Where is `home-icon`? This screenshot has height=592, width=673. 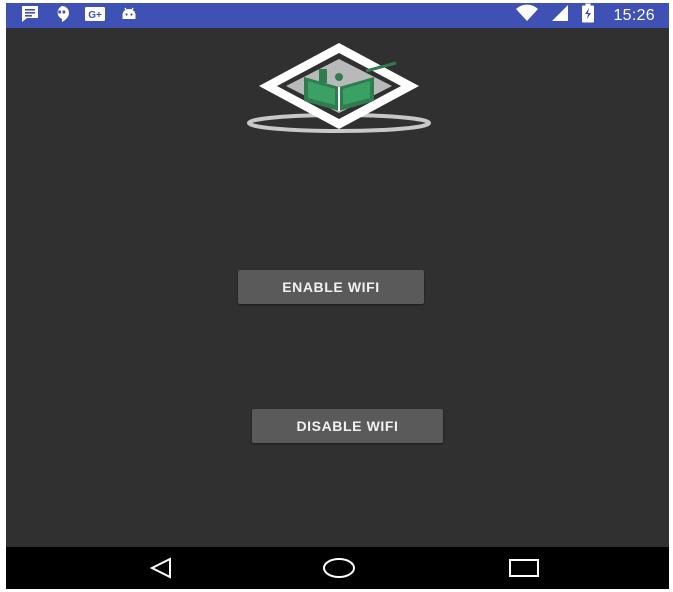
home-icon is located at coordinates (339, 568).